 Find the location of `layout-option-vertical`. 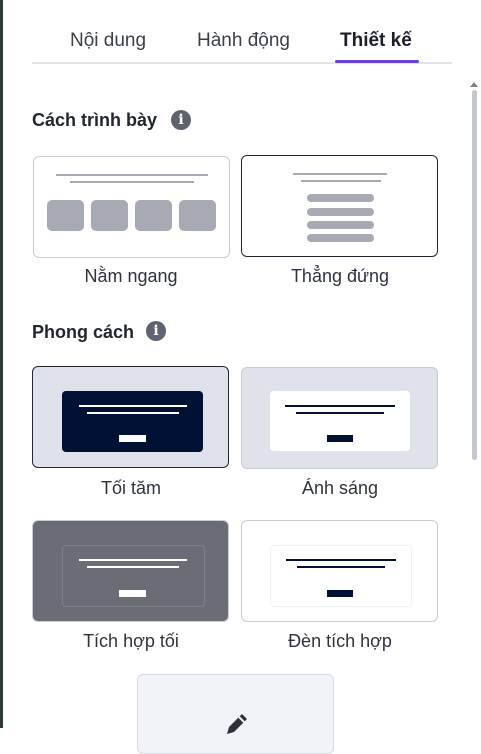

layout-option-vertical is located at coordinates (339, 206).